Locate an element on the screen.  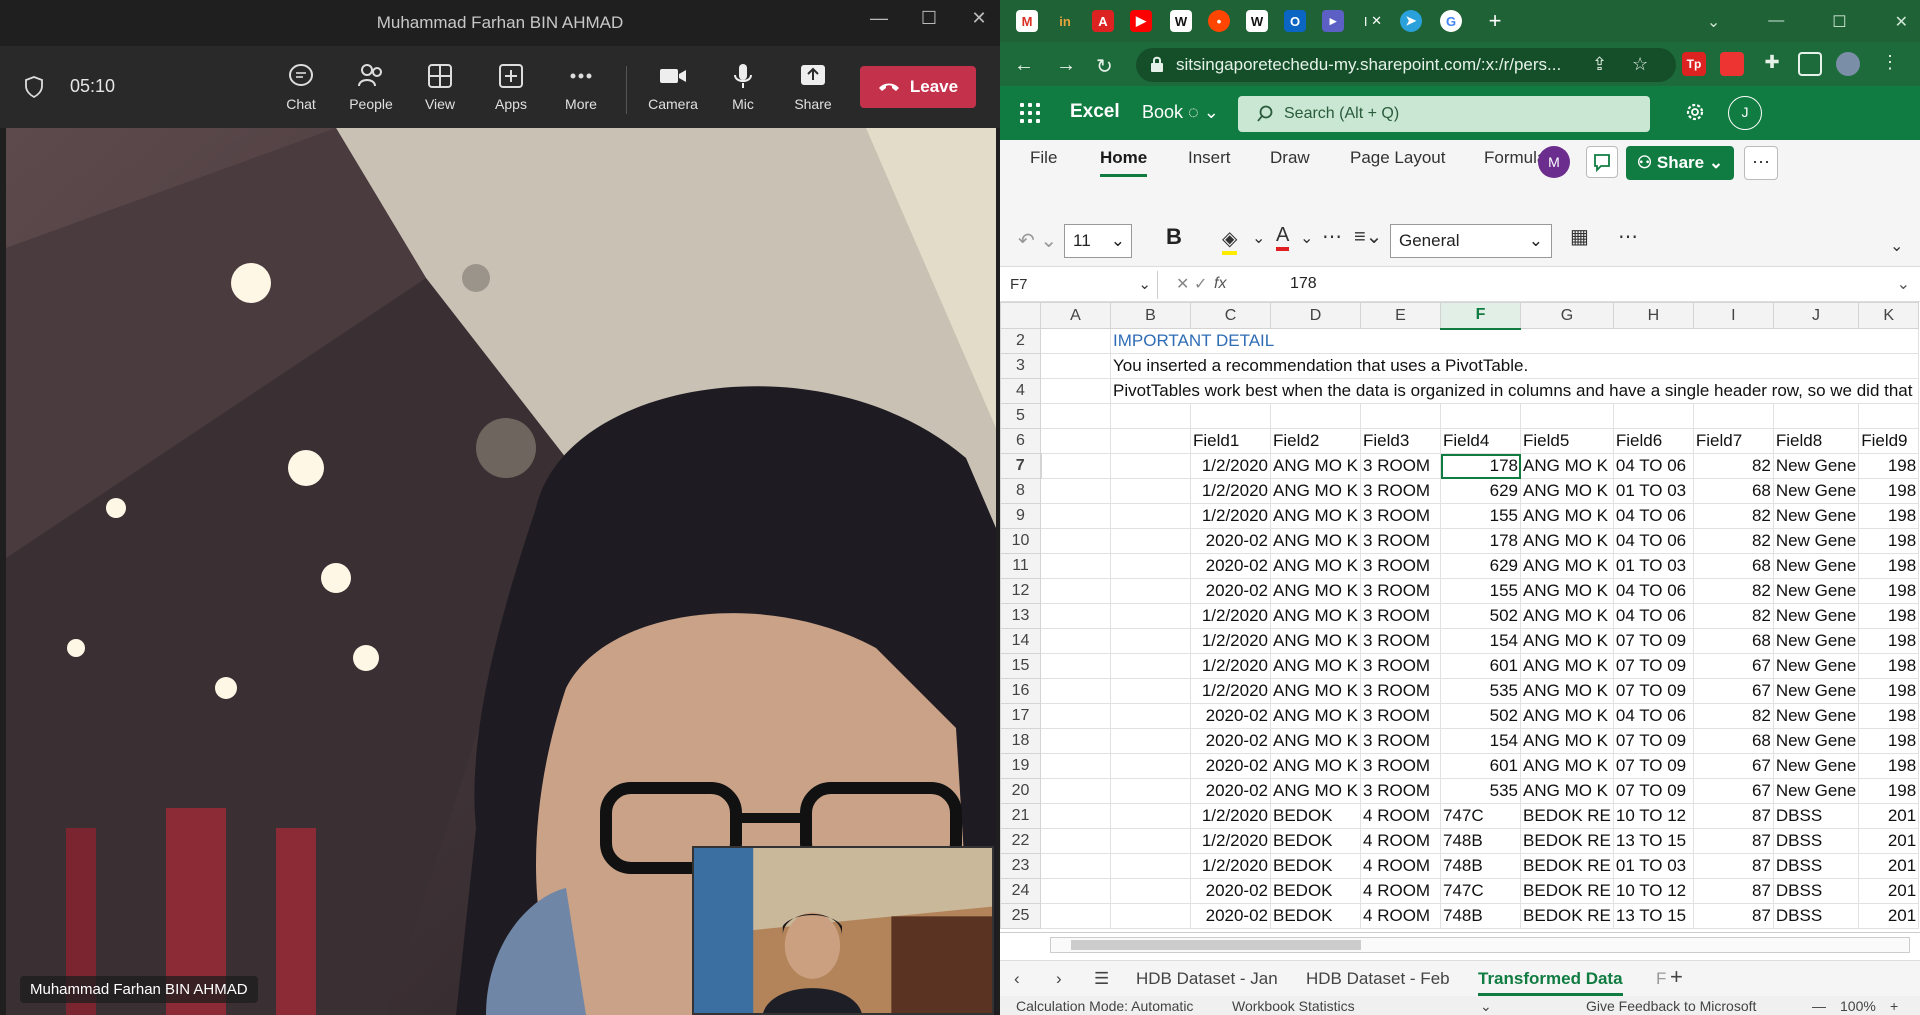
google-icon: G is located at coordinates (1451, 21).